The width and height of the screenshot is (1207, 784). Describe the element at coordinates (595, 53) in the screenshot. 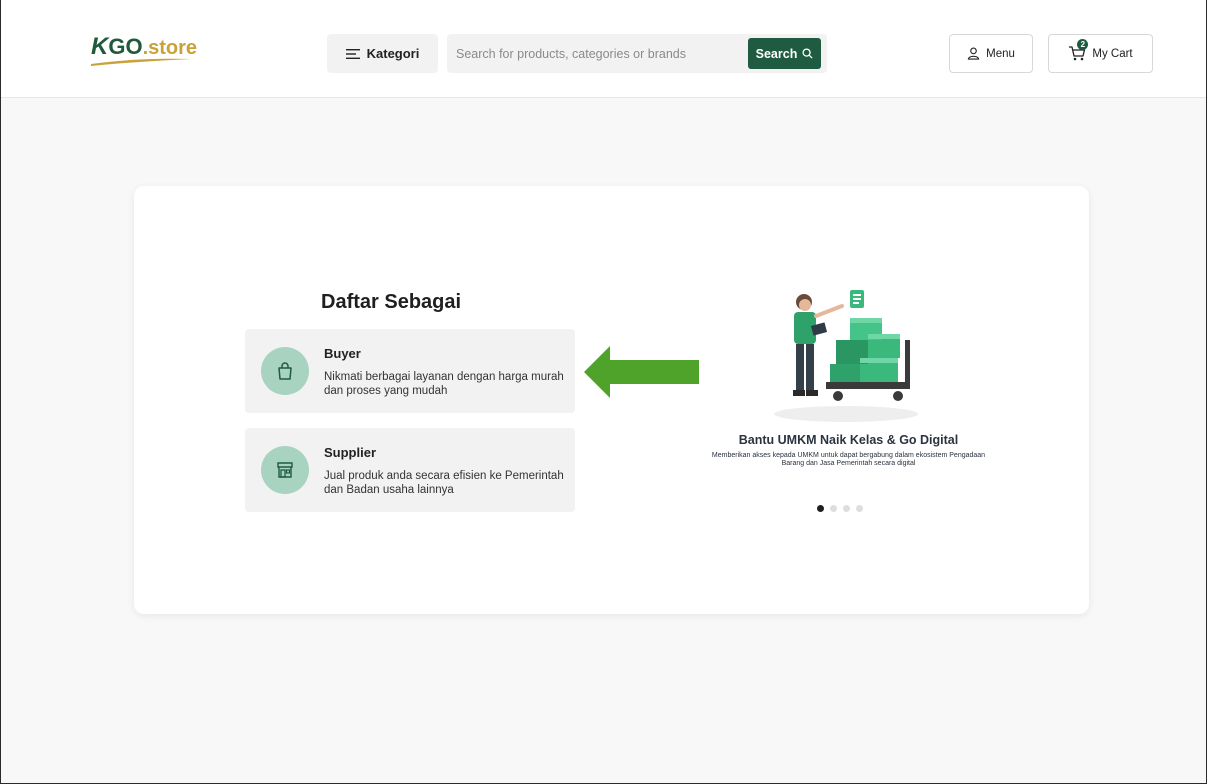

I see `search-input` at that location.